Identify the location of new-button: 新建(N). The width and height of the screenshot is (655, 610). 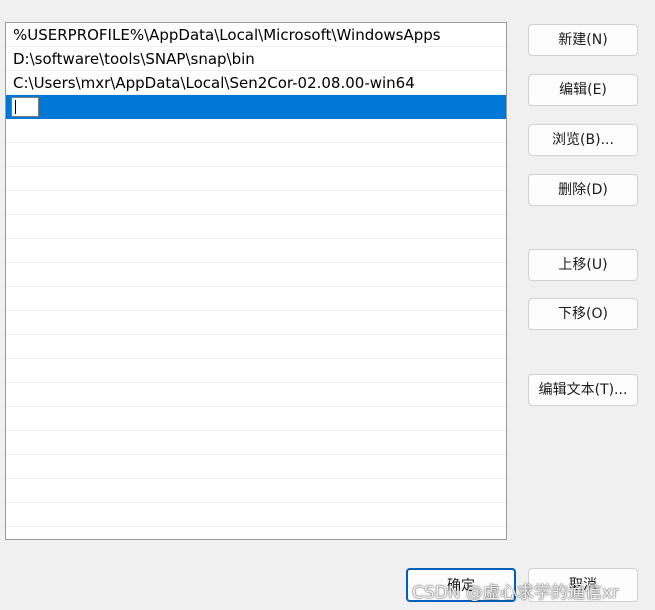
(583, 40).